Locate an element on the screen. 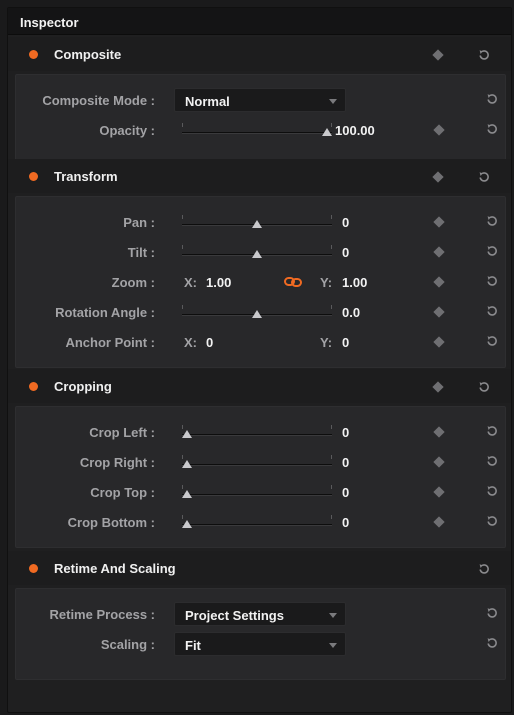 This screenshot has height=715, width=514. pan-label: Pan : is located at coordinates (139, 222).